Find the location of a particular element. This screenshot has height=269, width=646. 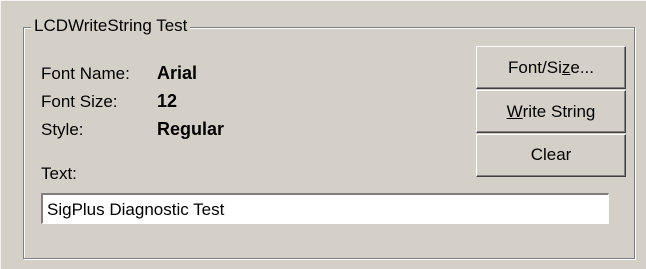

clear-button: Clear is located at coordinates (551, 155).